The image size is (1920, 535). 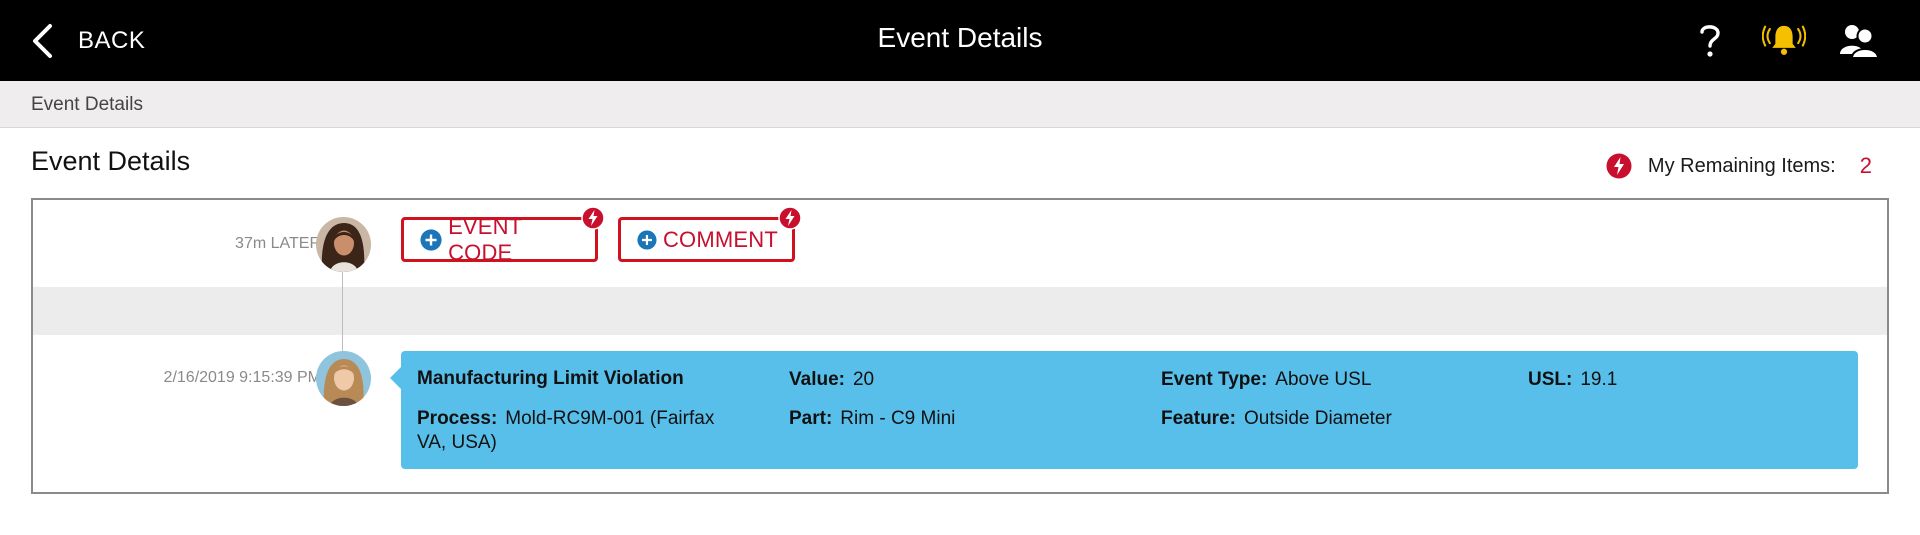 I want to click on event-value: Value: 20, so click(x=831, y=380).